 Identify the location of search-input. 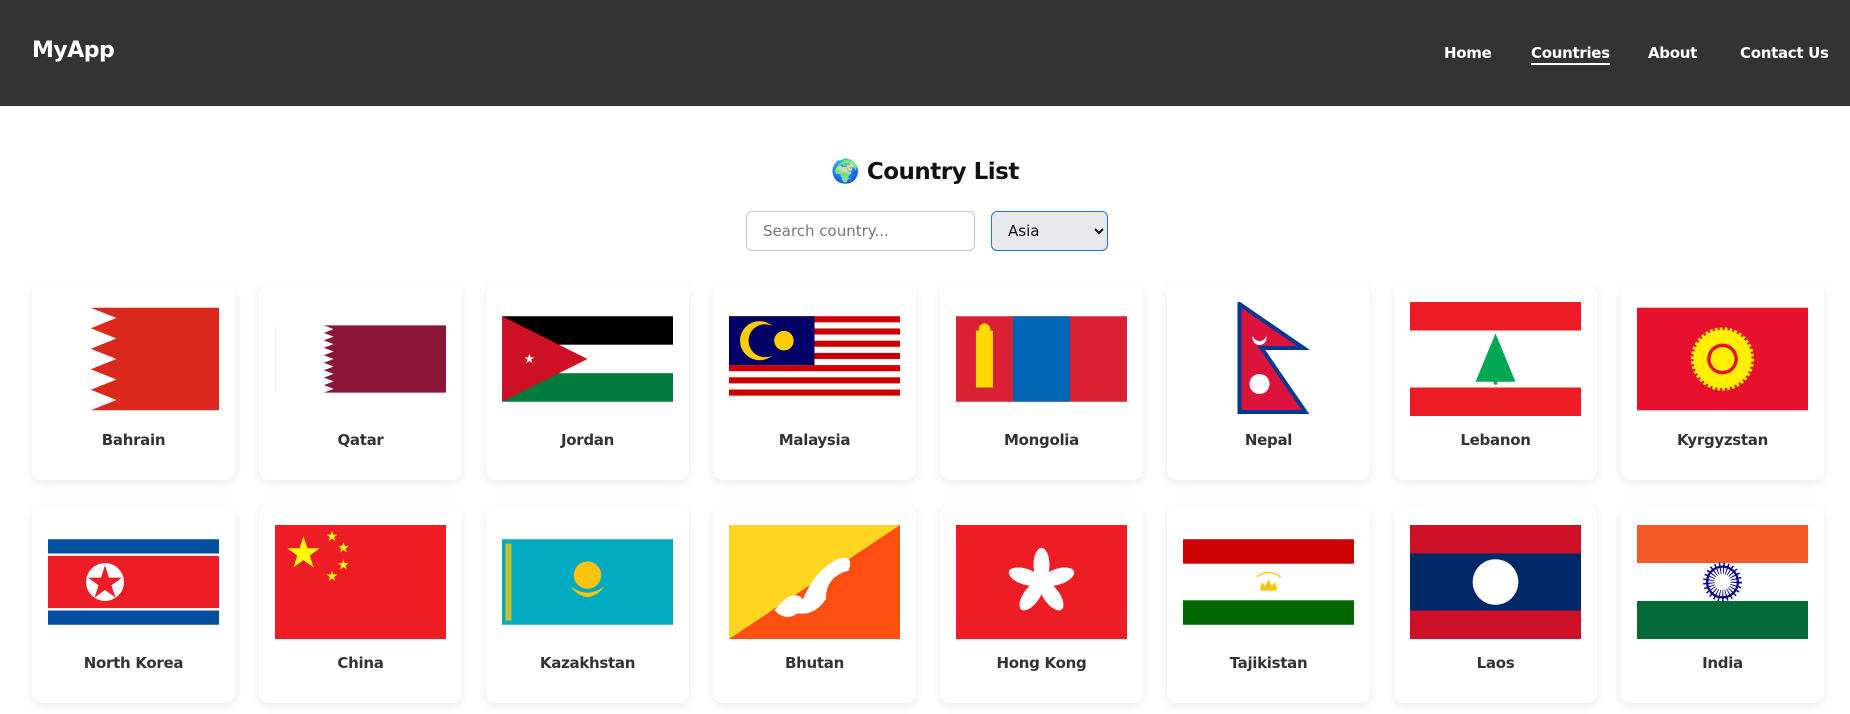
(860, 231).